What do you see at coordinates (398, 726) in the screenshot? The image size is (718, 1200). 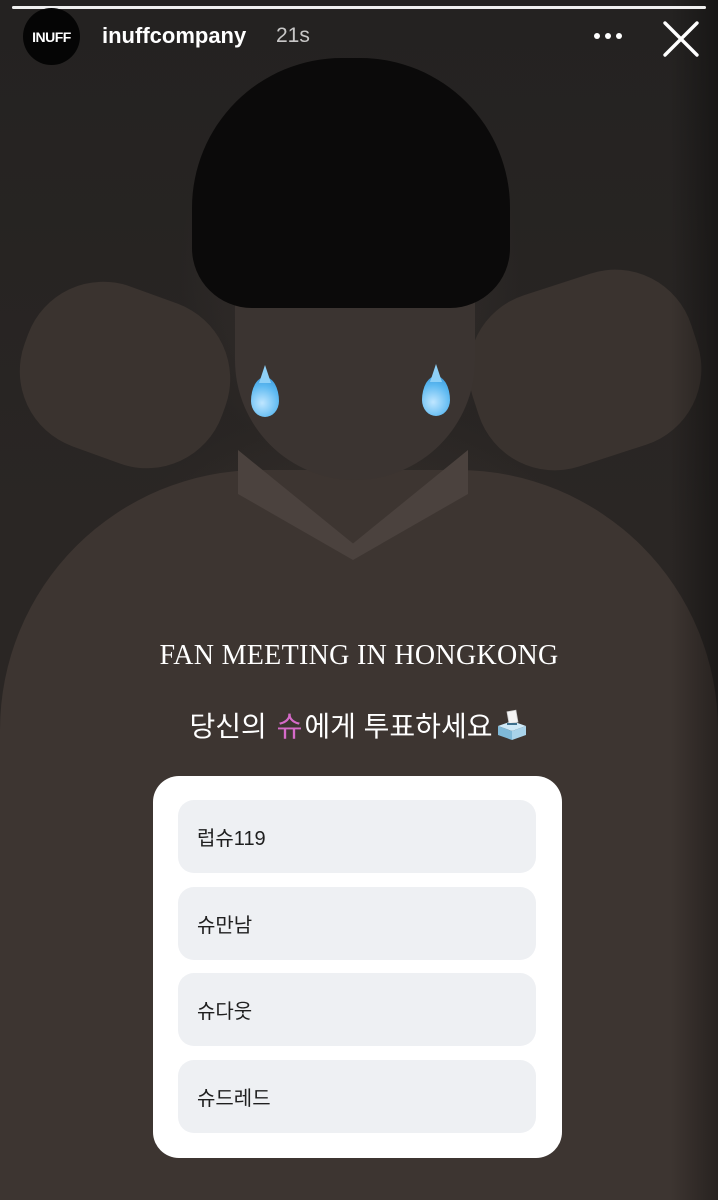 I see `subtitle-text-after: 에게 투표하세요` at bounding box center [398, 726].